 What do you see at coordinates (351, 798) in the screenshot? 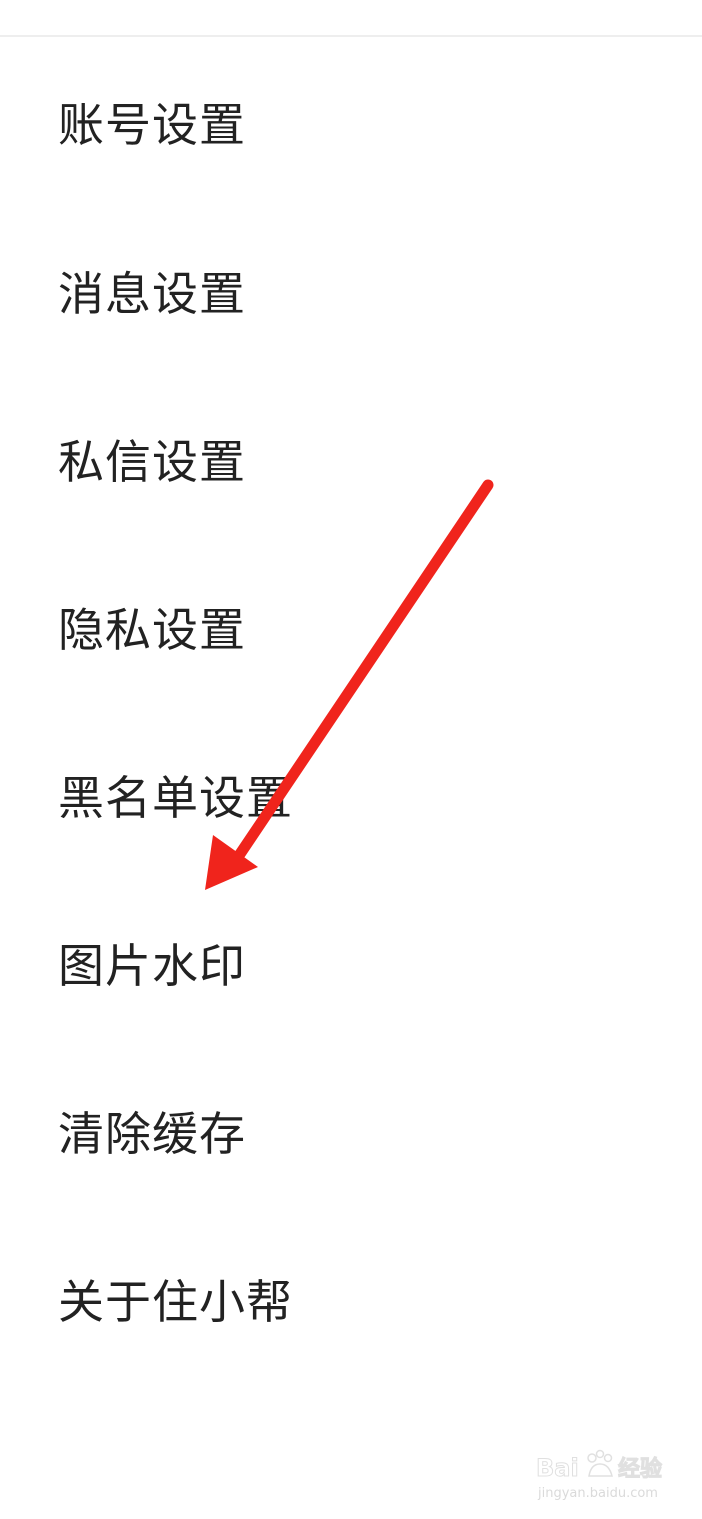
I see `settings-item-blacklist: 黑名单设置` at bounding box center [351, 798].